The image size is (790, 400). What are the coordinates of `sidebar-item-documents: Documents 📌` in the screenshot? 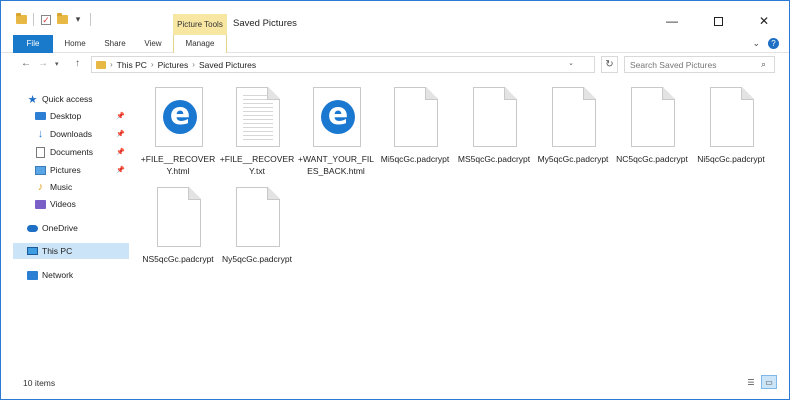 It's located at (82, 152).